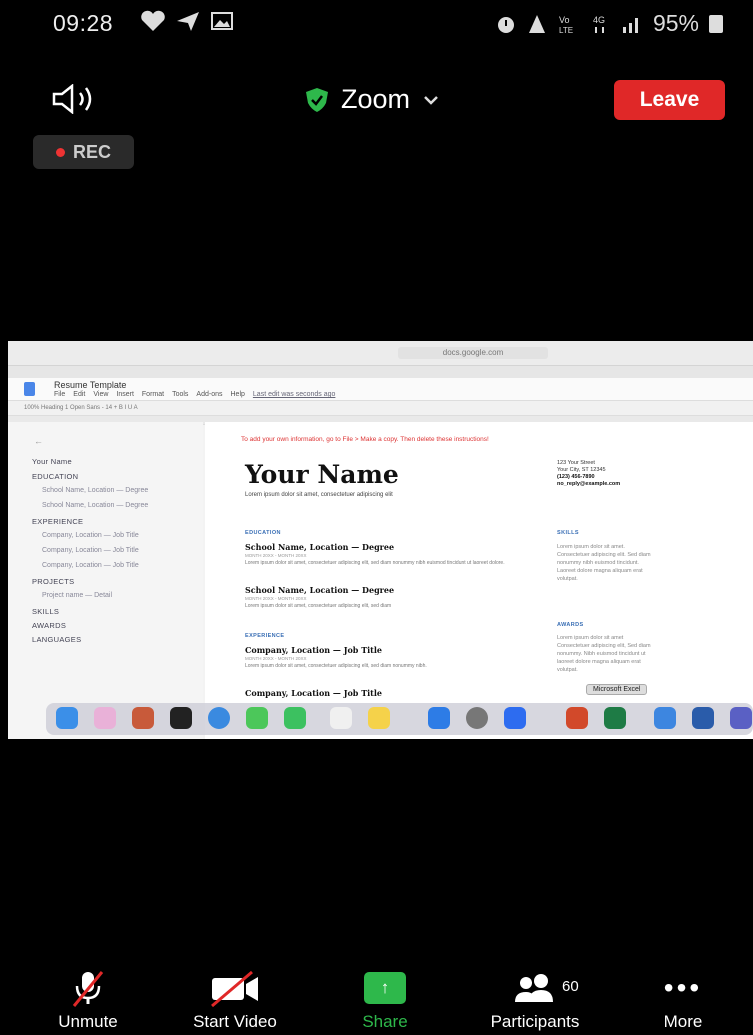 This screenshot has height=1035, width=753. I want to click on powerpoint-icon, so click(577, 718).